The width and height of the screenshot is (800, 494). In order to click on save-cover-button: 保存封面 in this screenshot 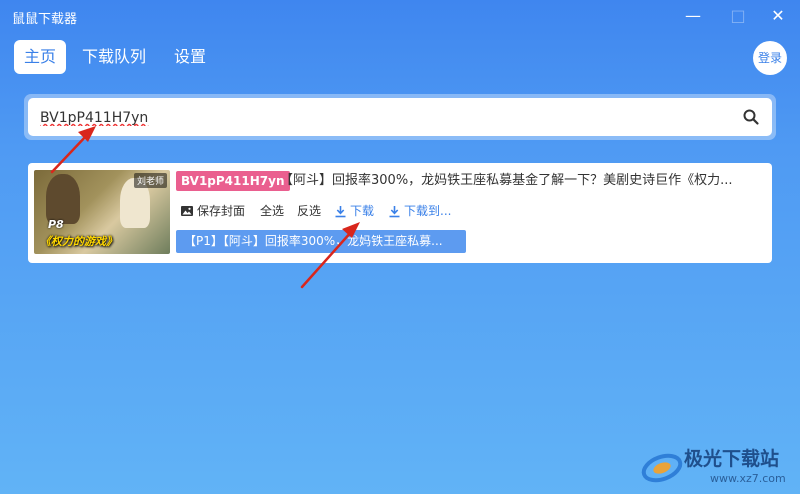, I will do `click(212, 211)`.